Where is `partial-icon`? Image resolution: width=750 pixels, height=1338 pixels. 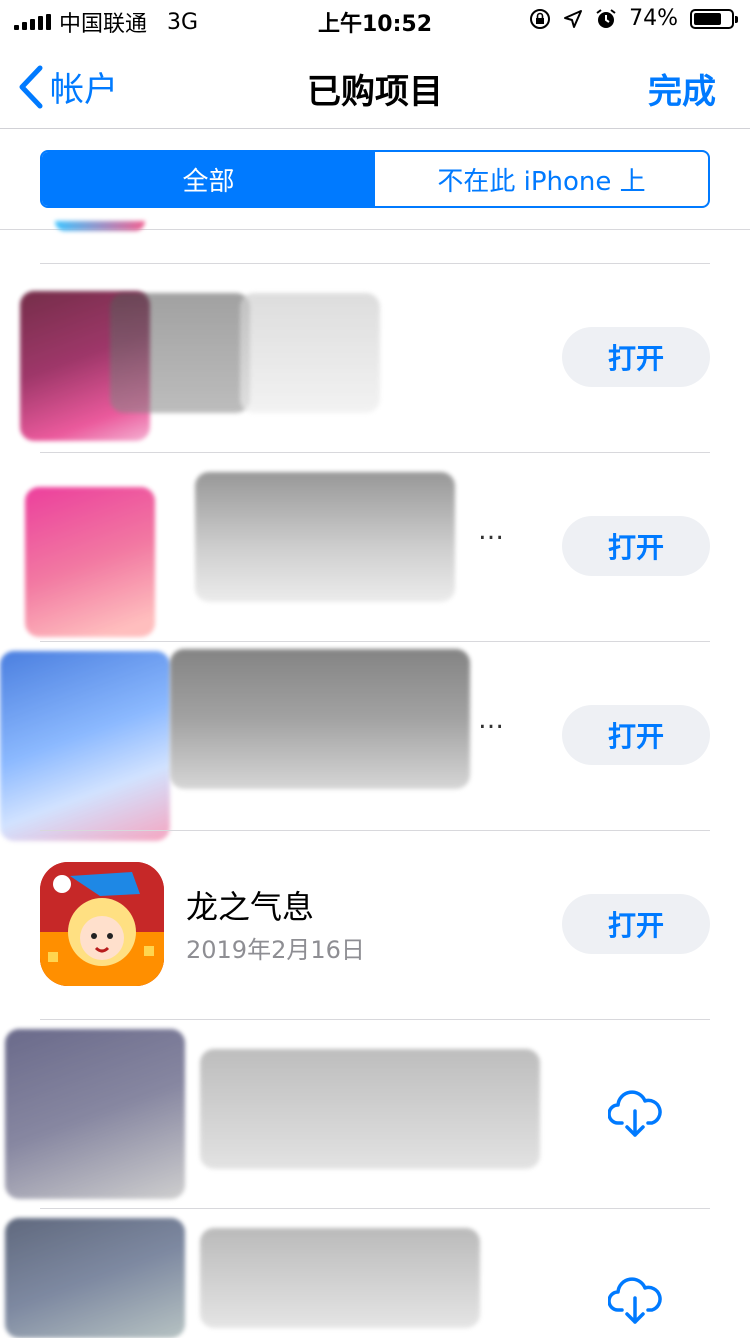 partial-icon is located at coordinates (100, 226).